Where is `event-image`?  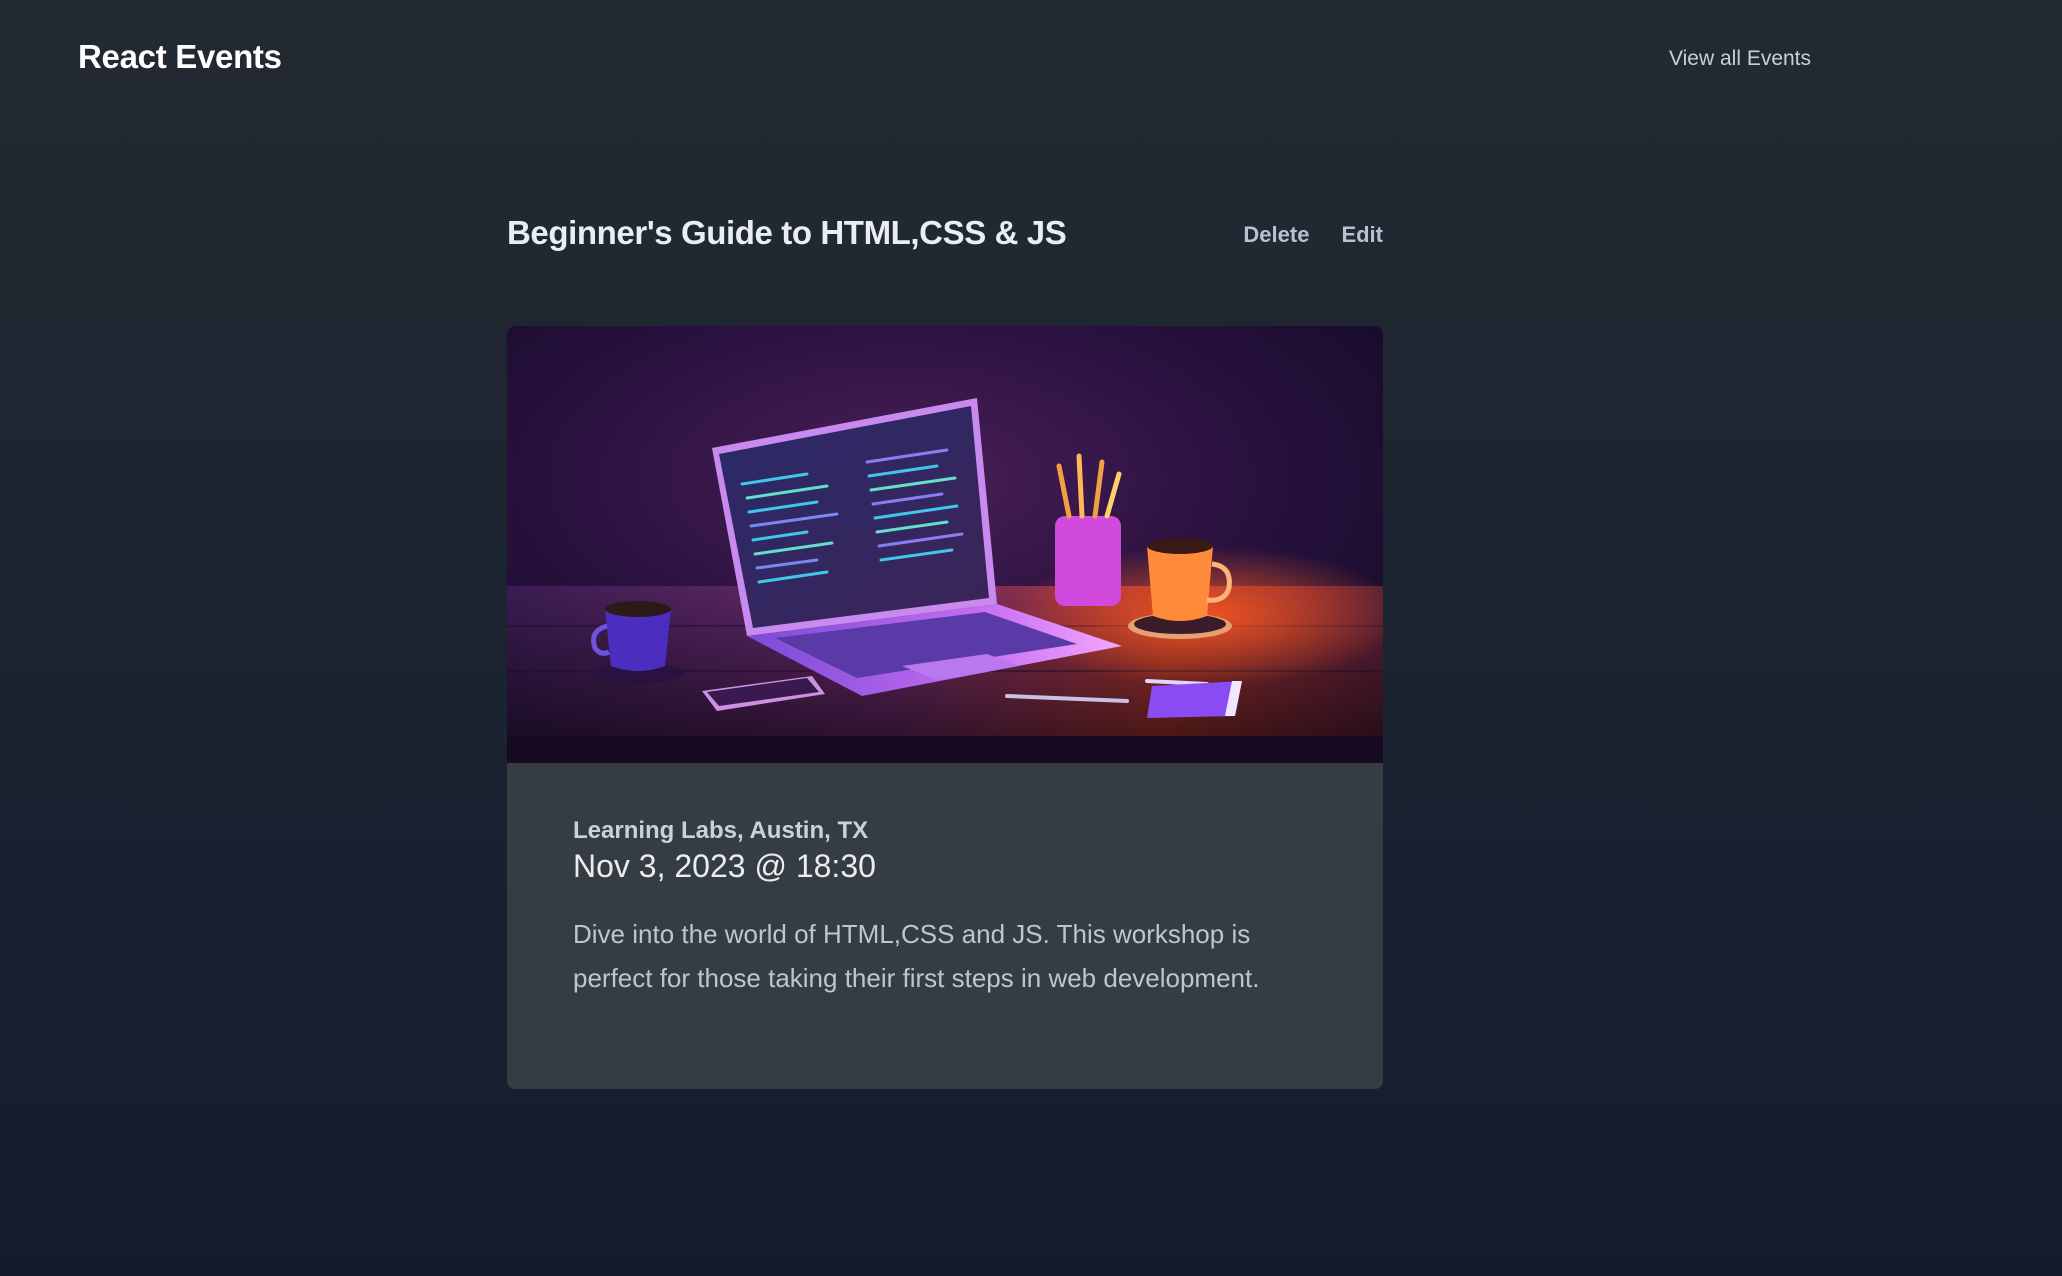 event-image is located at coordinates (945, 544).